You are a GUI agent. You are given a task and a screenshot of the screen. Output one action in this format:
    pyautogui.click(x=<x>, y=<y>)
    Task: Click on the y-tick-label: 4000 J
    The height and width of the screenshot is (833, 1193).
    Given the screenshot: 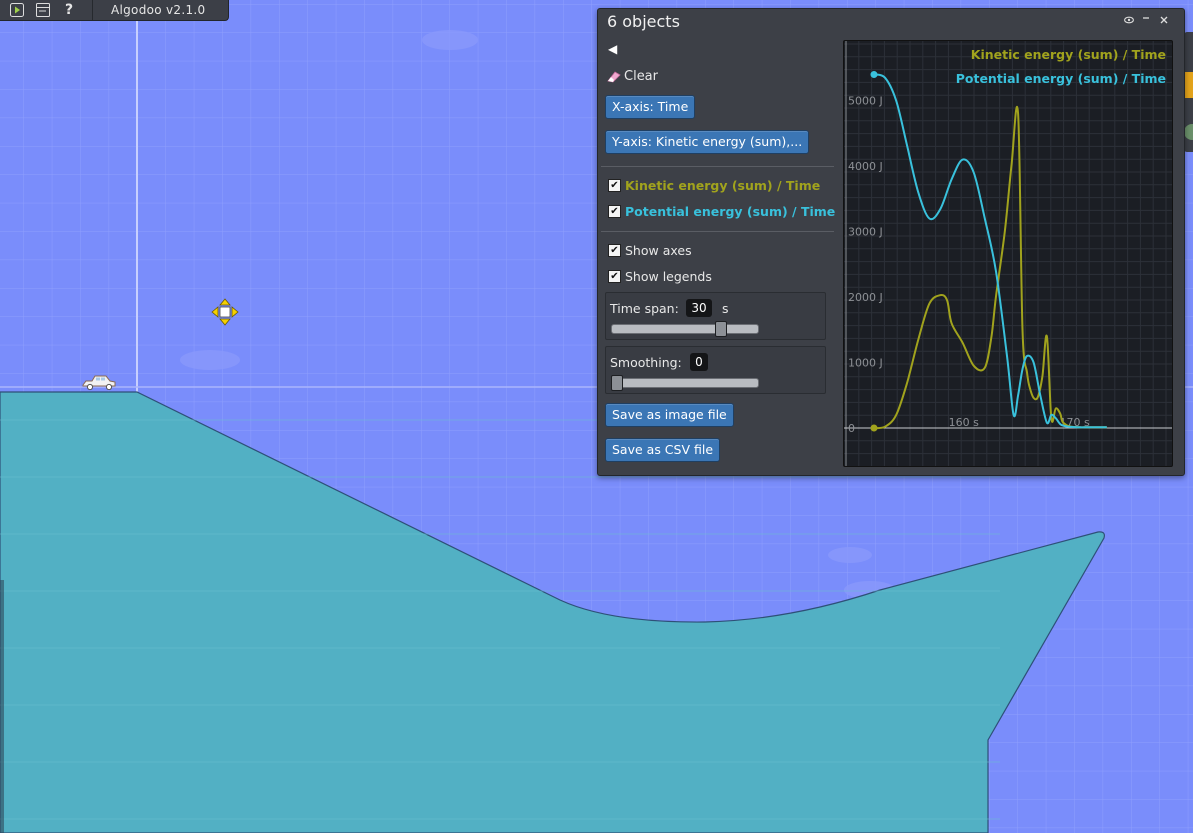 What is the action you would take?
    pyautogui.click(x=865, y=166)
    